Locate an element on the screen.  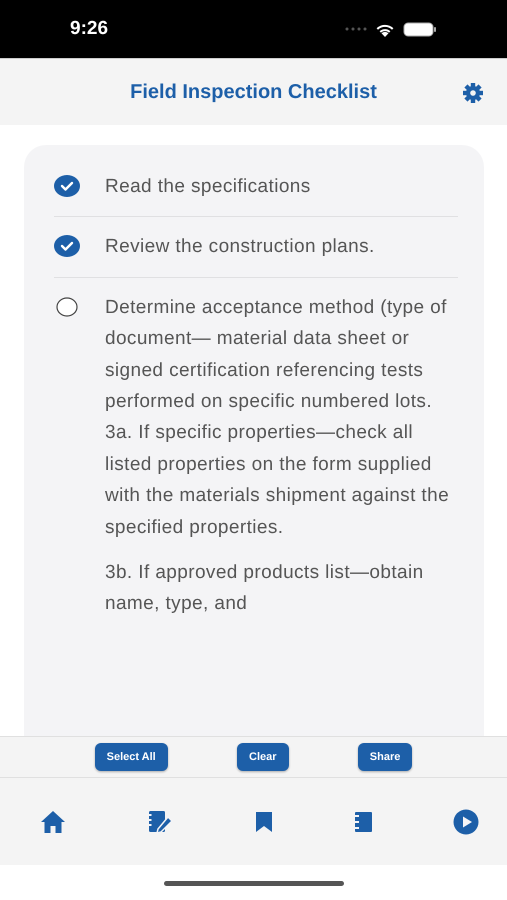
action-button: Share is located at coordinates (385, 757).